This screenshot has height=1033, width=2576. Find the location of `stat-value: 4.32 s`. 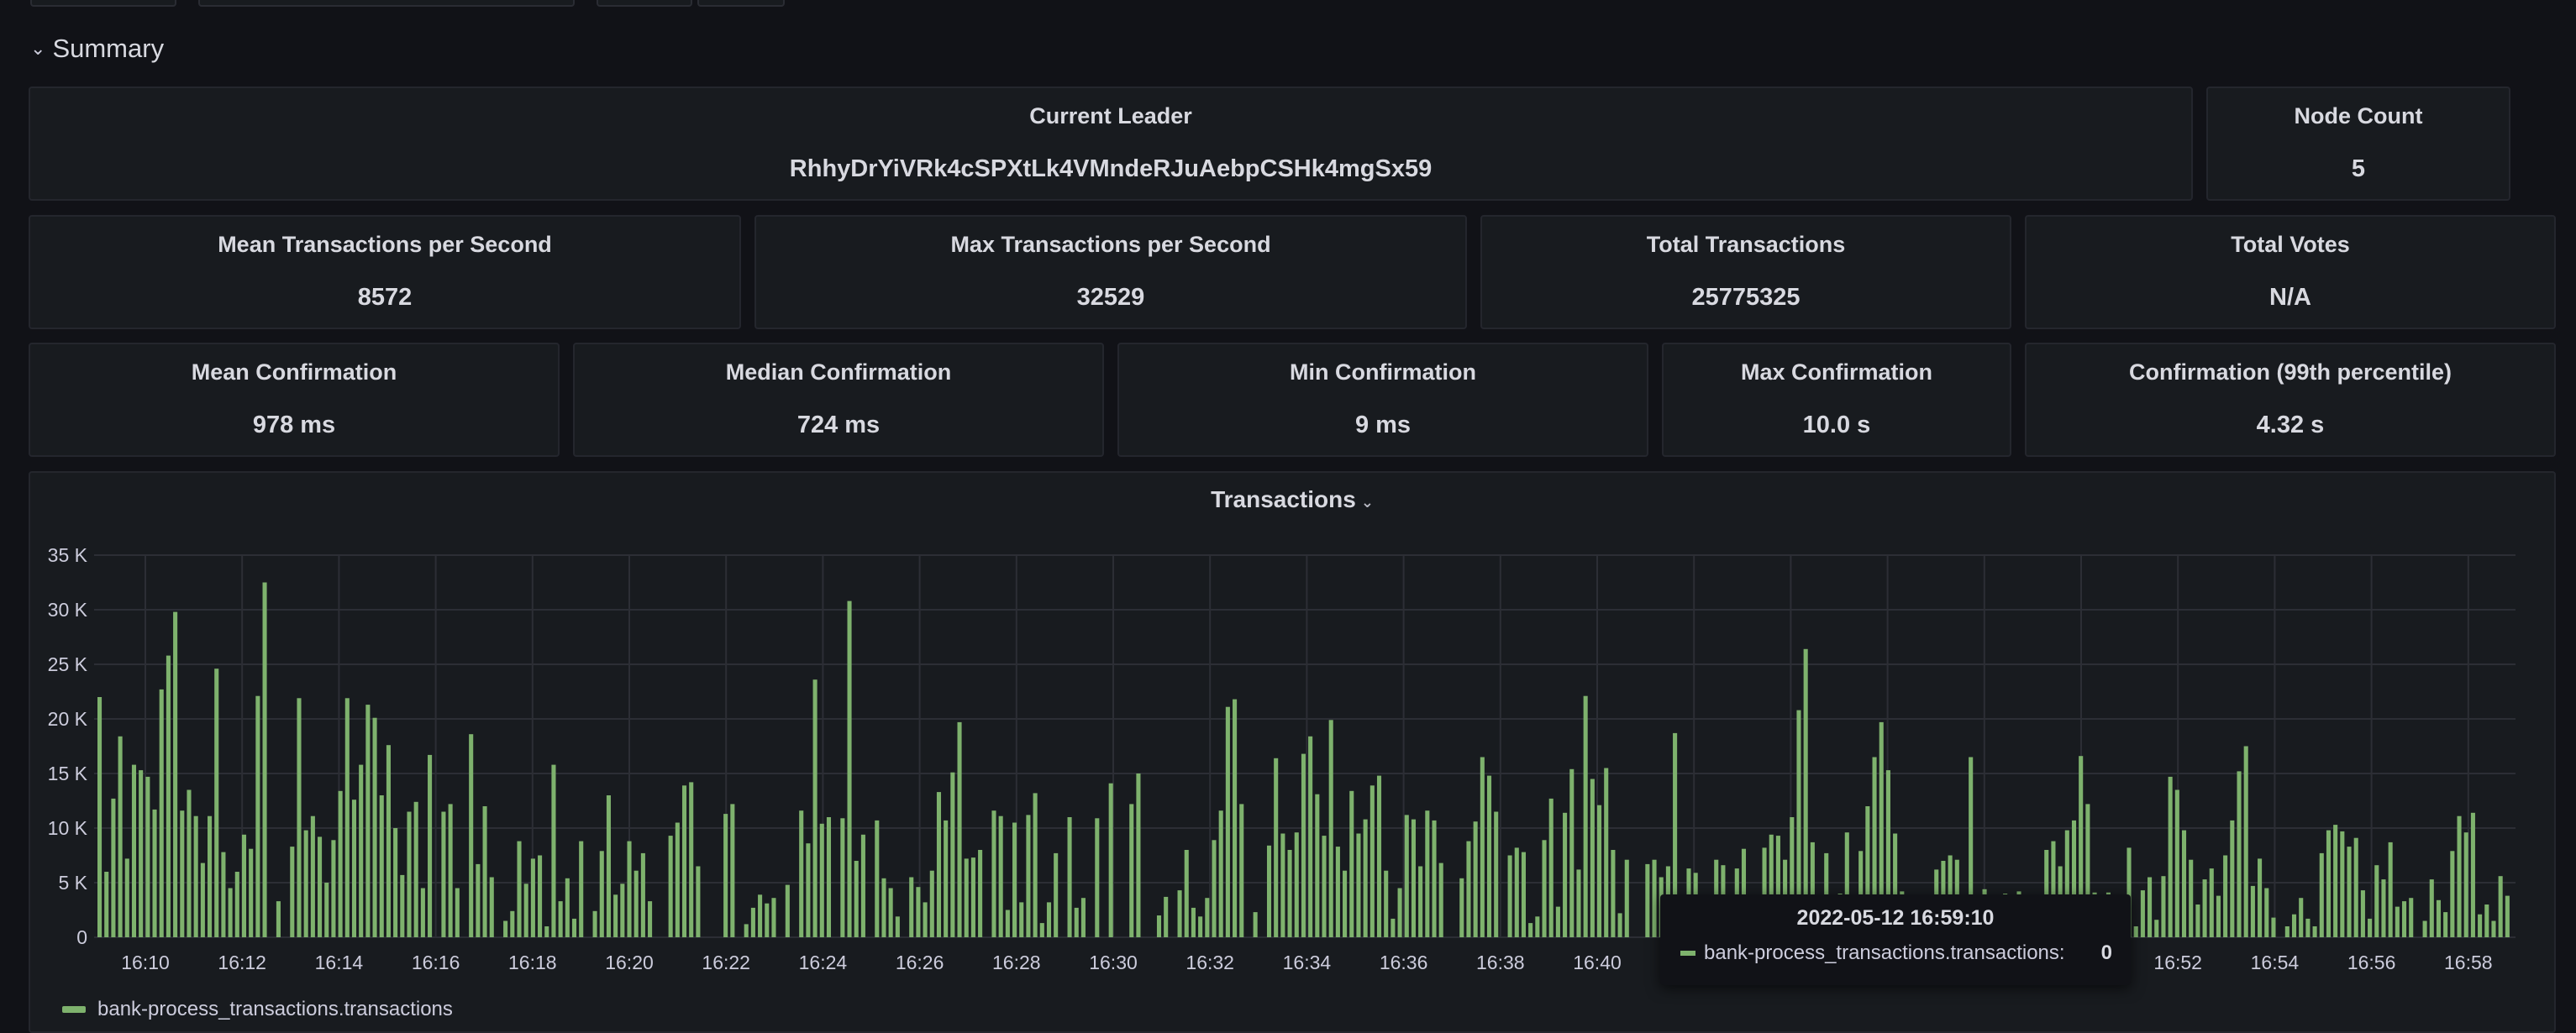

stat-value: 4.32 s is located at coordinates (2290, 425).